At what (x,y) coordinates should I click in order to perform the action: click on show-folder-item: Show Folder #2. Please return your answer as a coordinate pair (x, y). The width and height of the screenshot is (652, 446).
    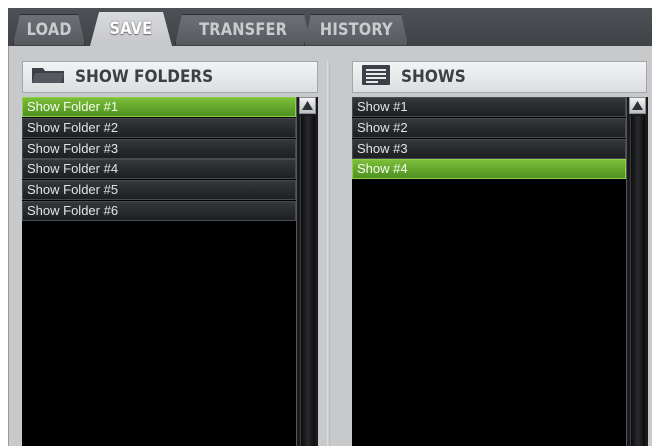
    Looking at the image, I should click on (159, 127).